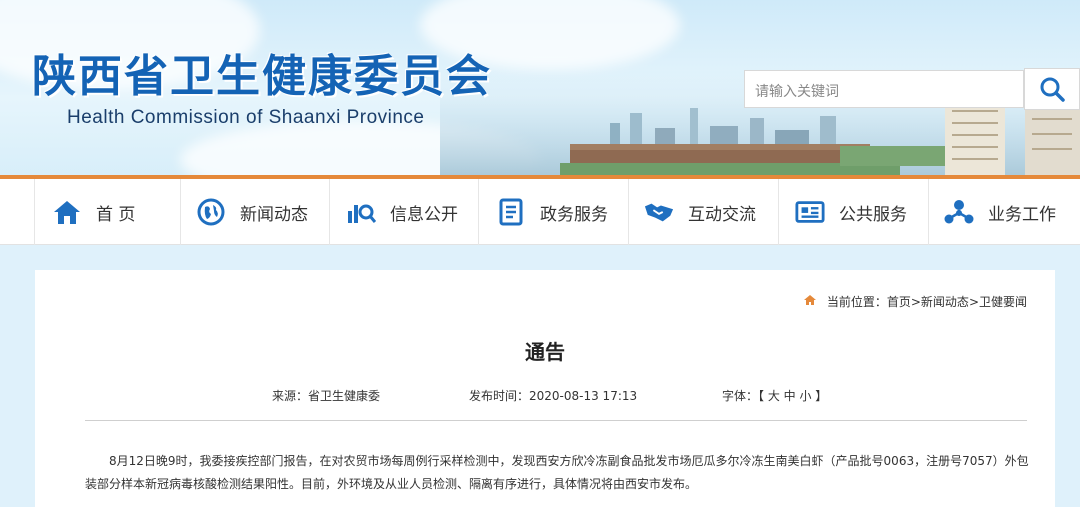 The image size is (1080, 507). I want to click on nav-item-public-services: 公共服务, so click(851, 212).